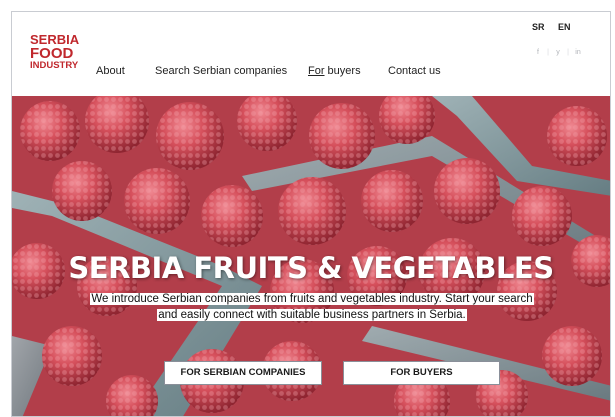  I want to click on social-links: f | y | in, so click(558, 52).